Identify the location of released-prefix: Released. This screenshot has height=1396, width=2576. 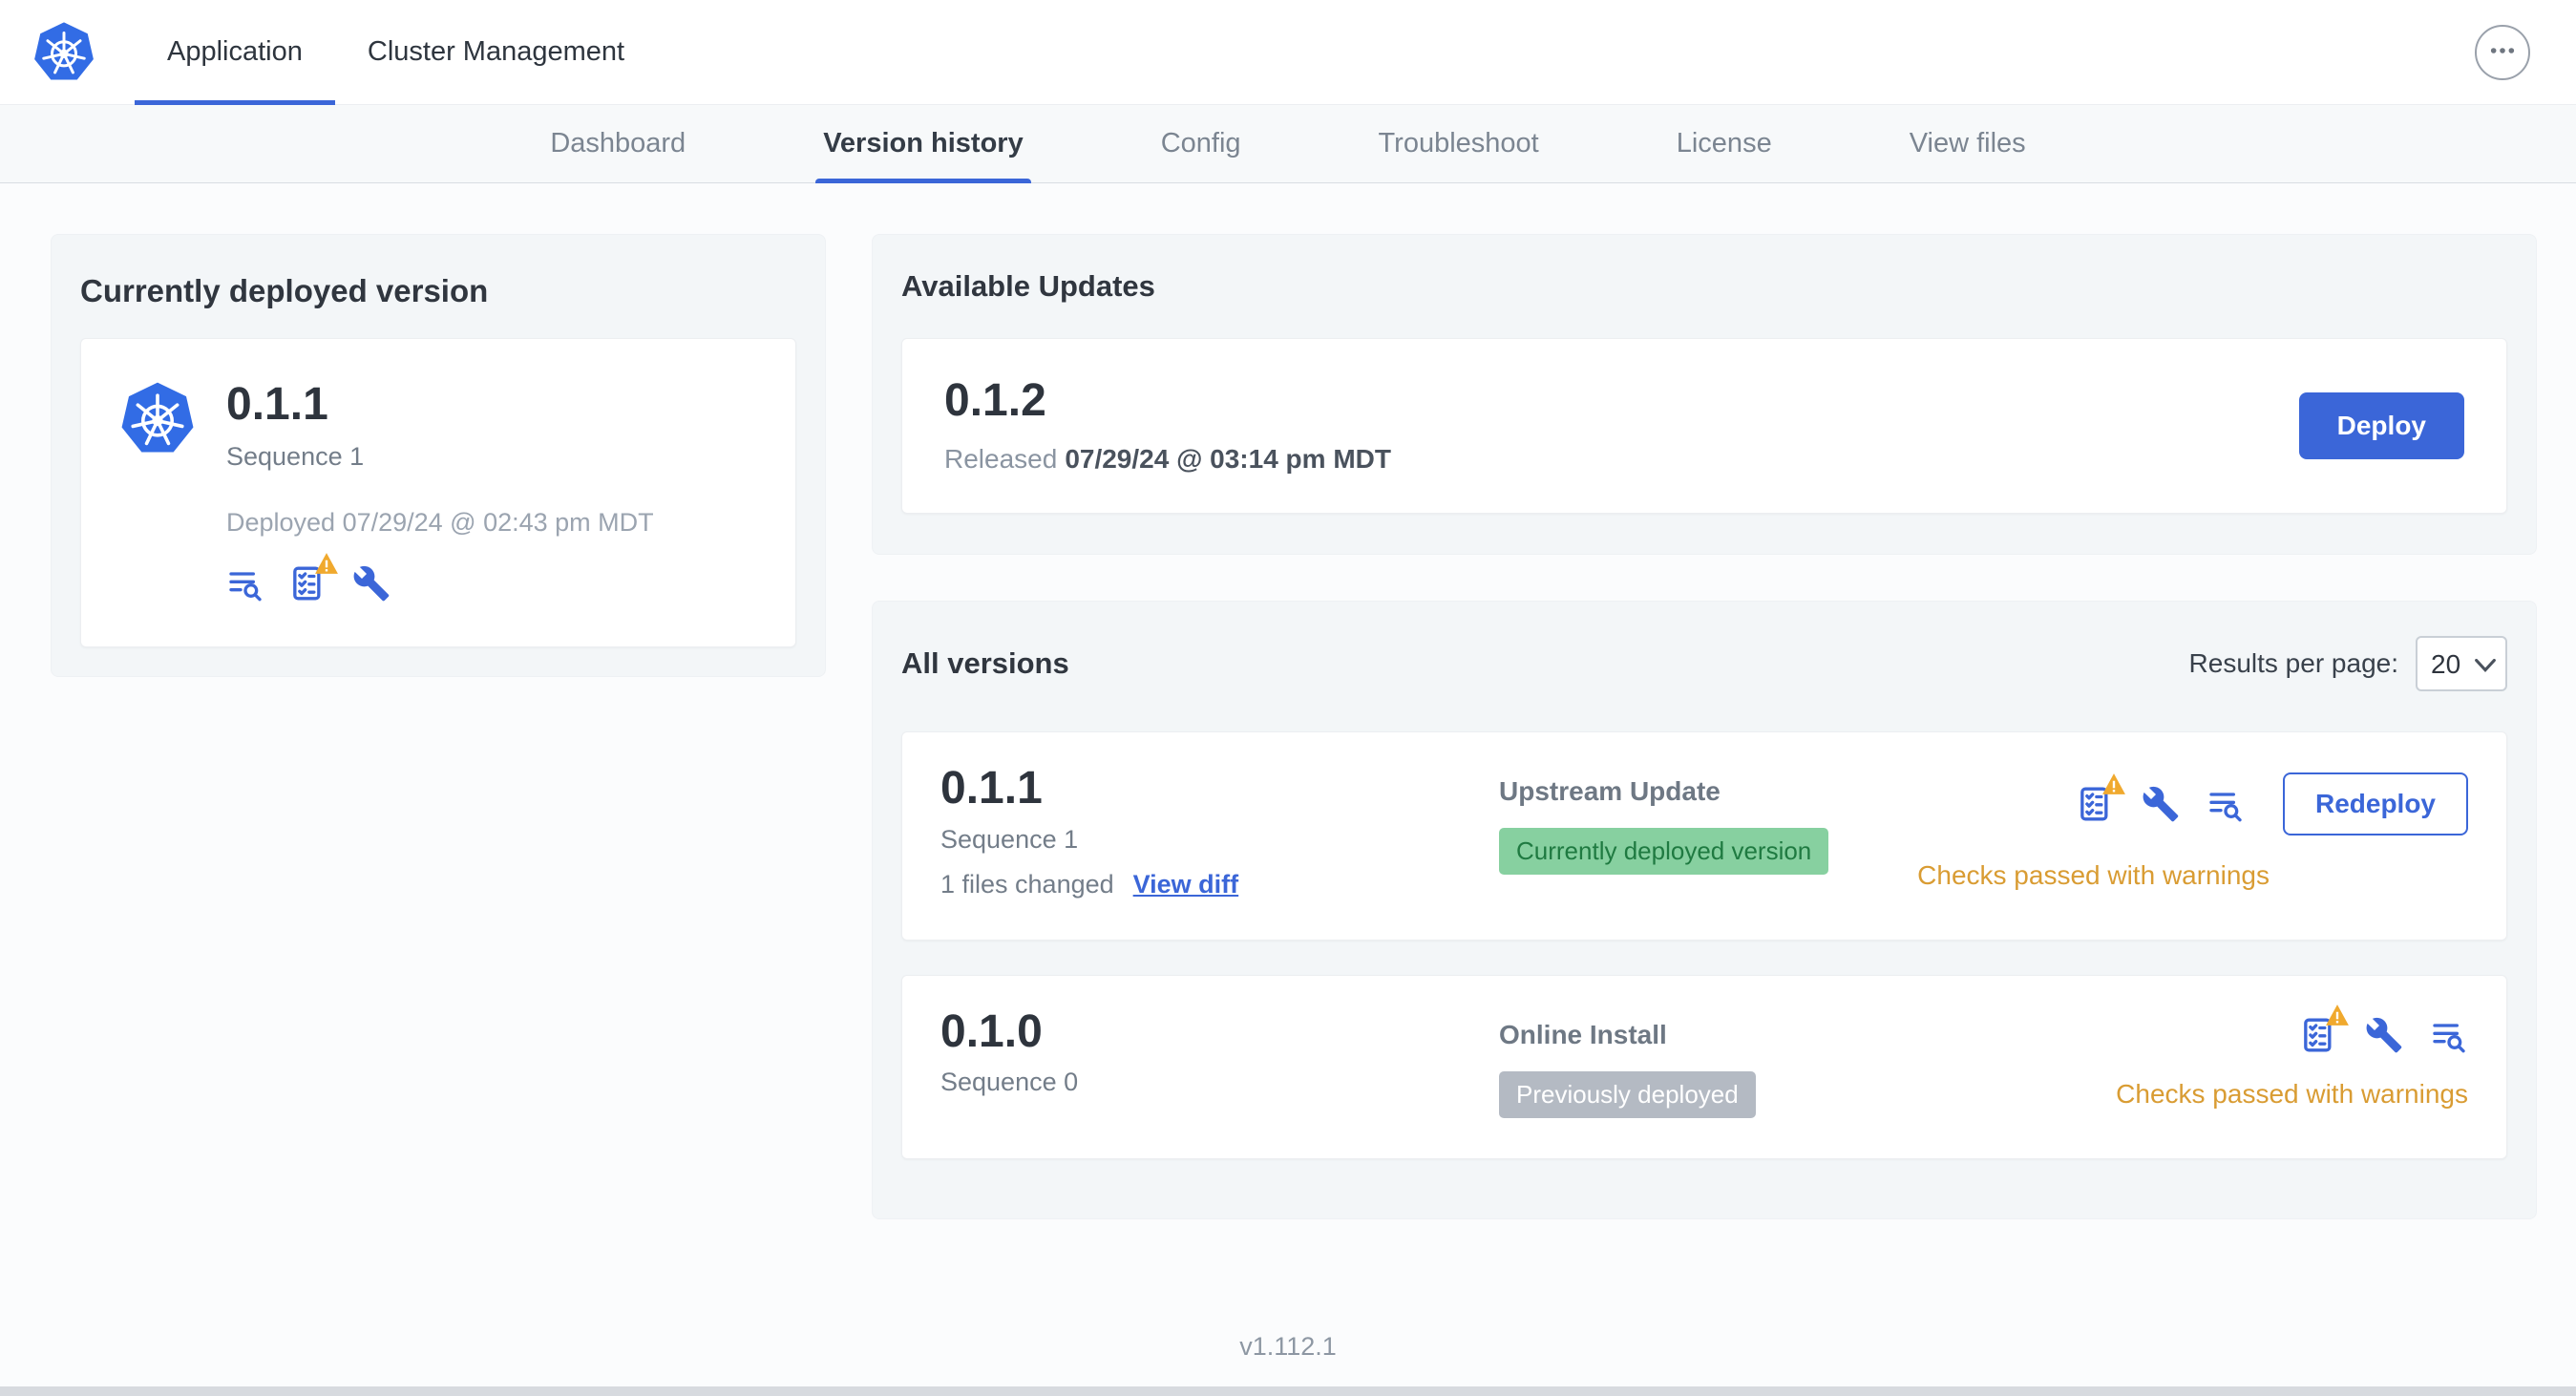
(1001, 459).